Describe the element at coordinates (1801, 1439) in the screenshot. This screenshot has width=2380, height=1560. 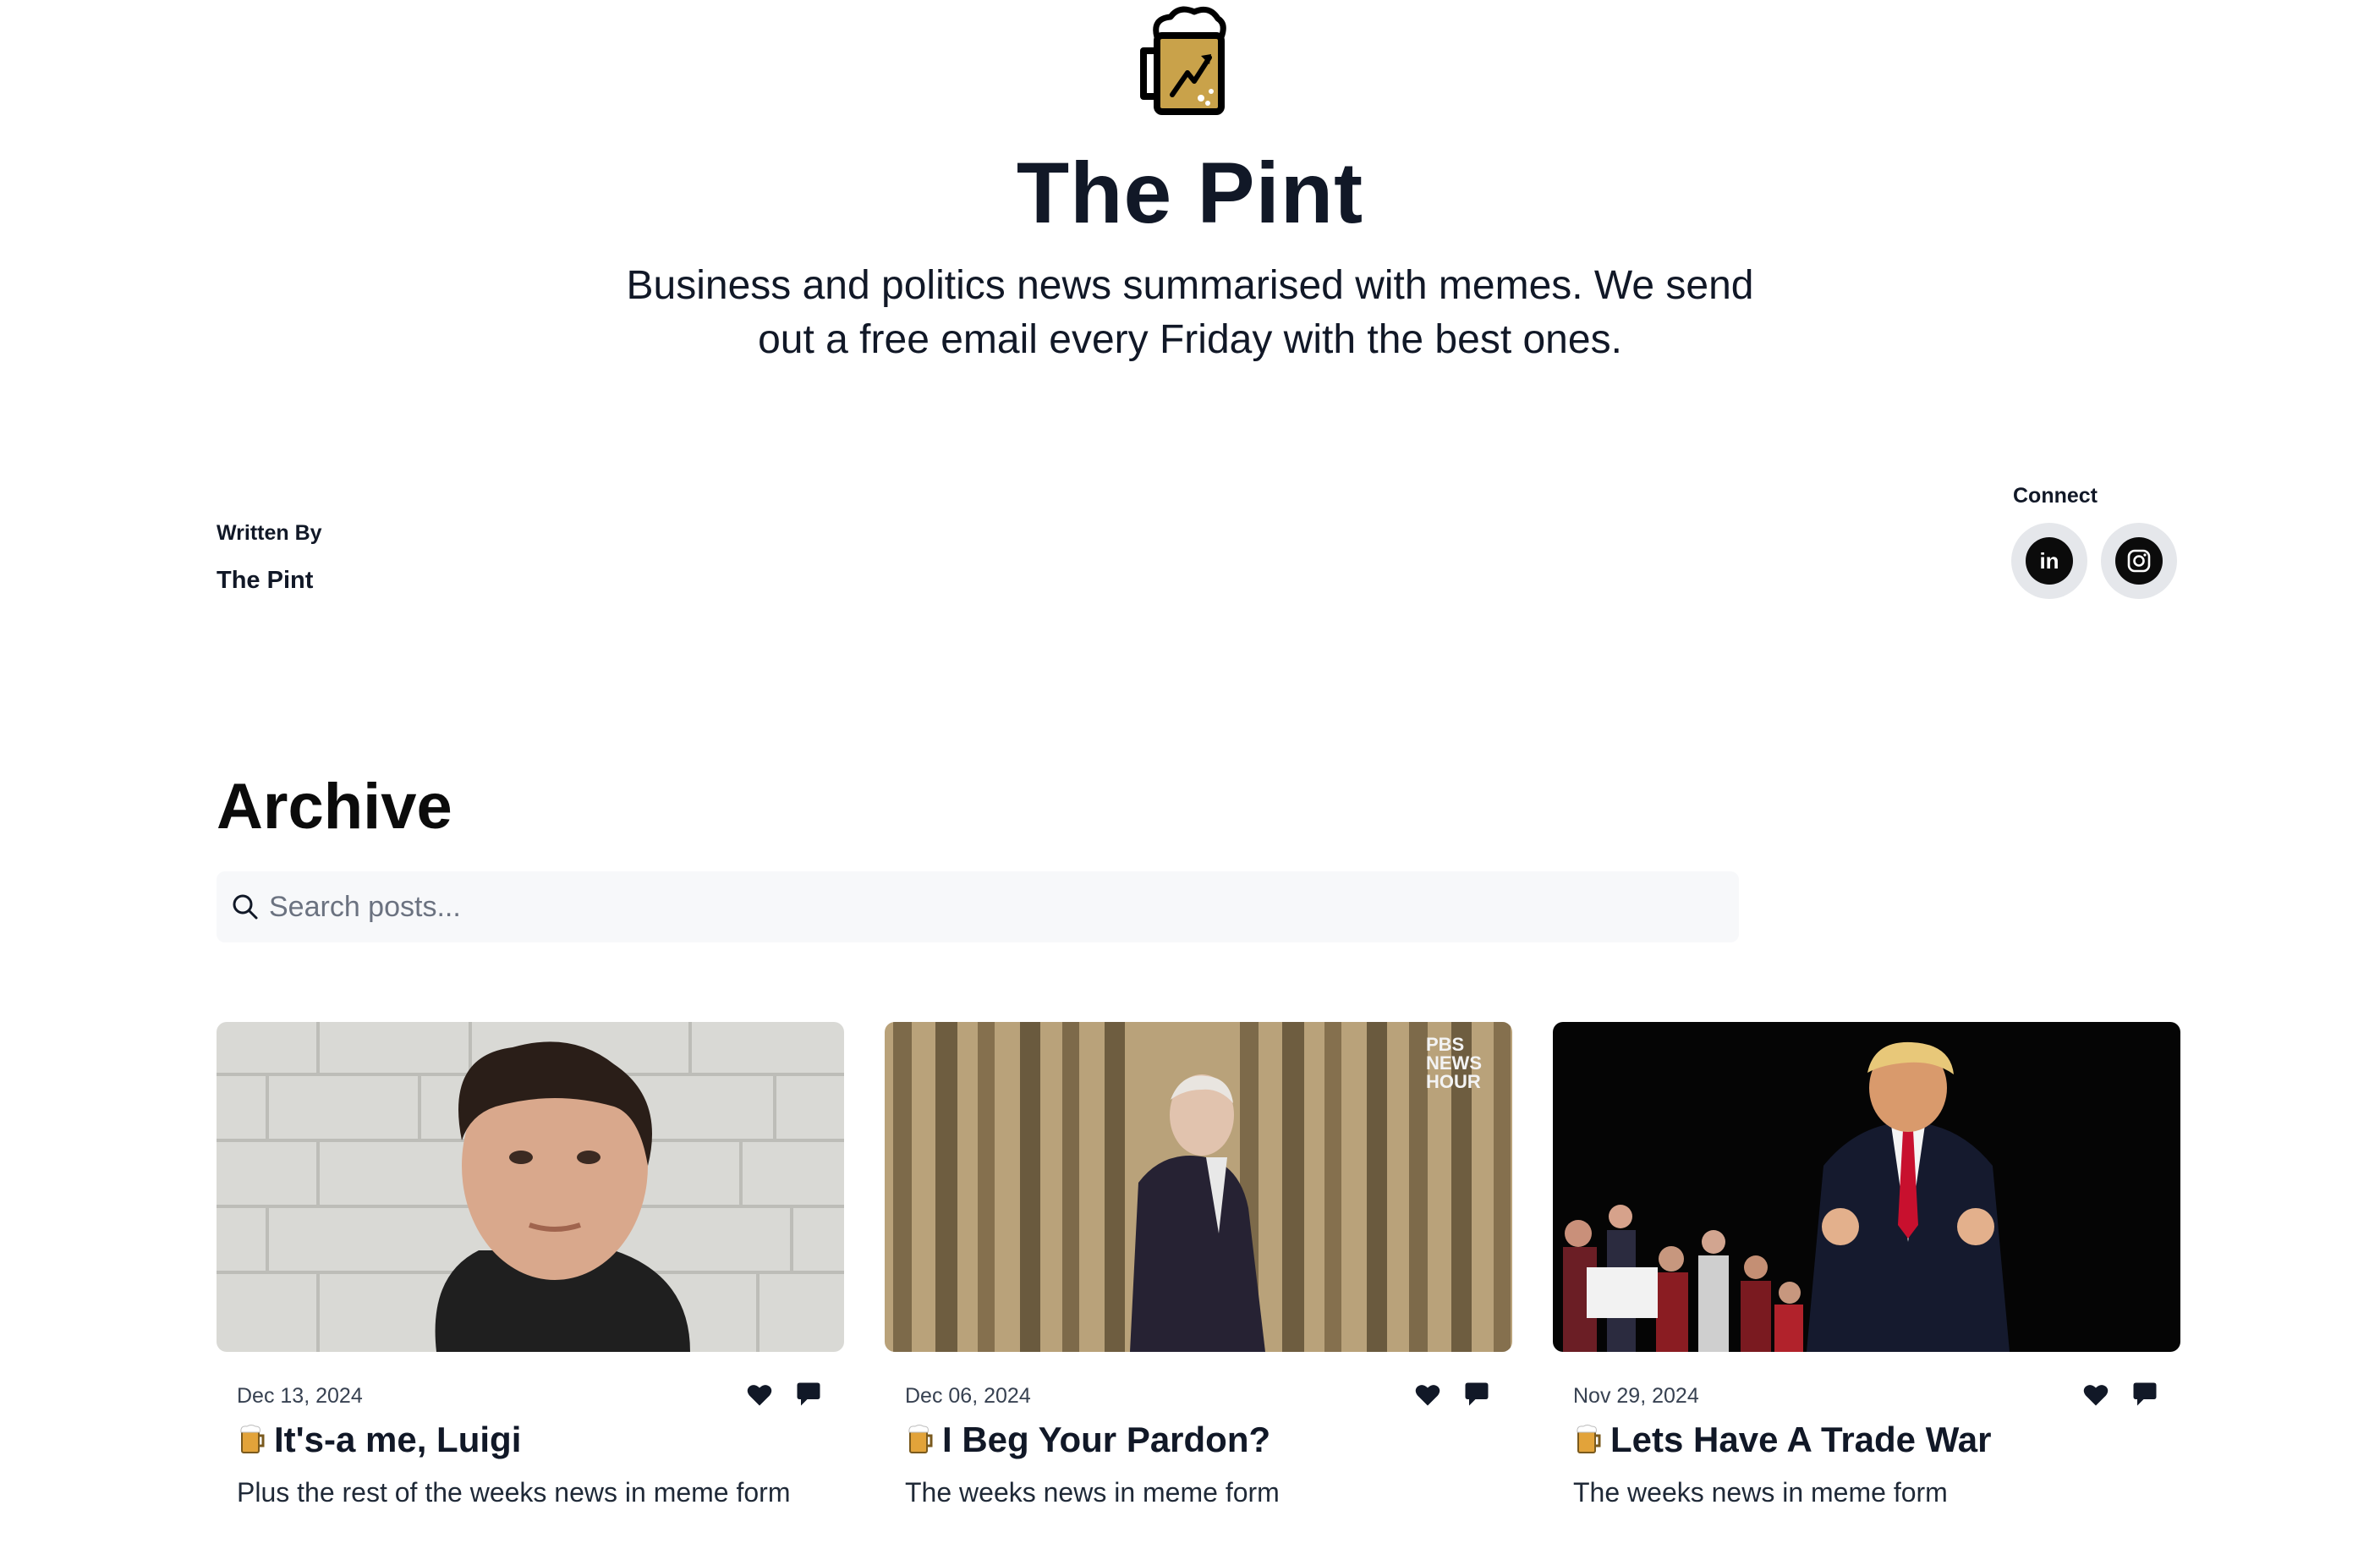
I see `post-title-text: Lets Have A Trade War` at that location.